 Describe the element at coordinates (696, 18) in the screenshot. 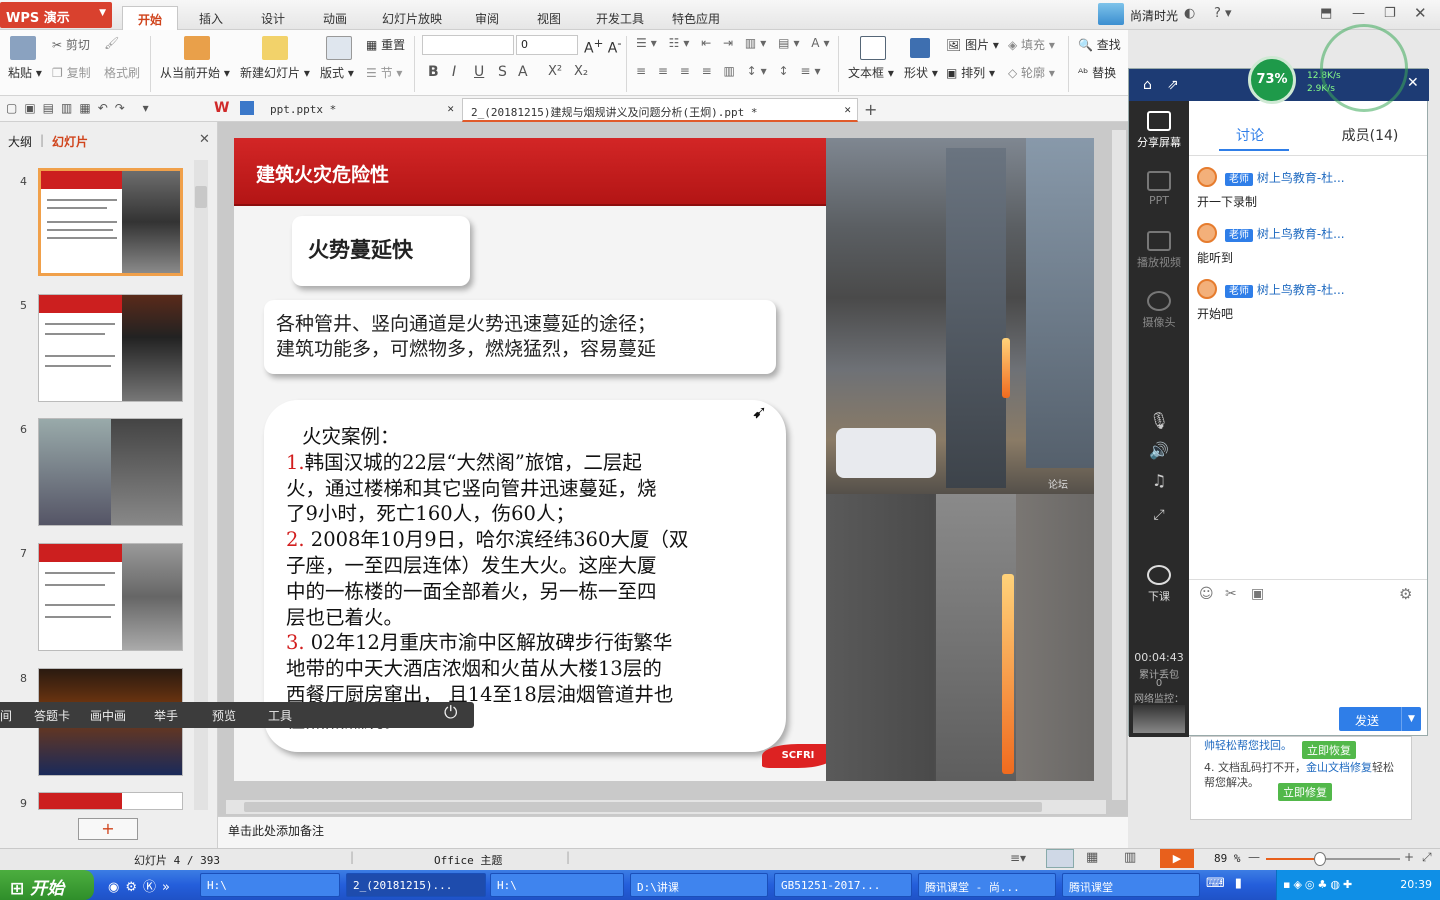

I see `tab-special: 特色应用` at that location.